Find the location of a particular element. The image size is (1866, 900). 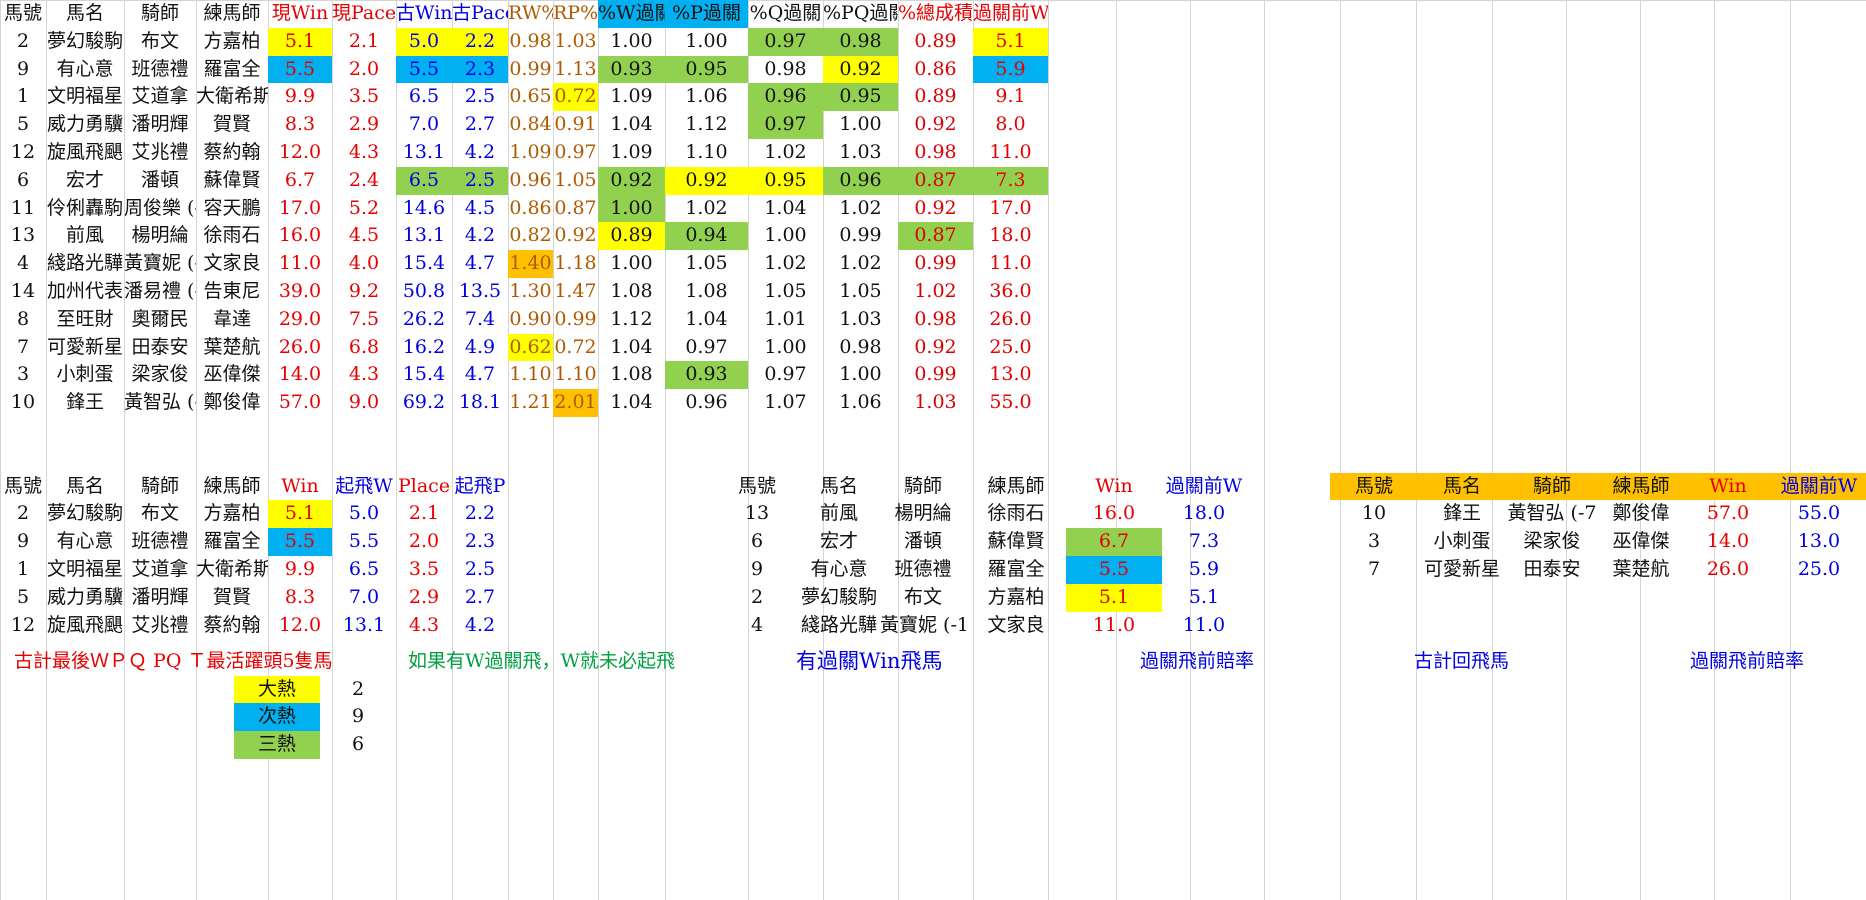

table1-cell: 16.2 is located at coordinates (424, 348).